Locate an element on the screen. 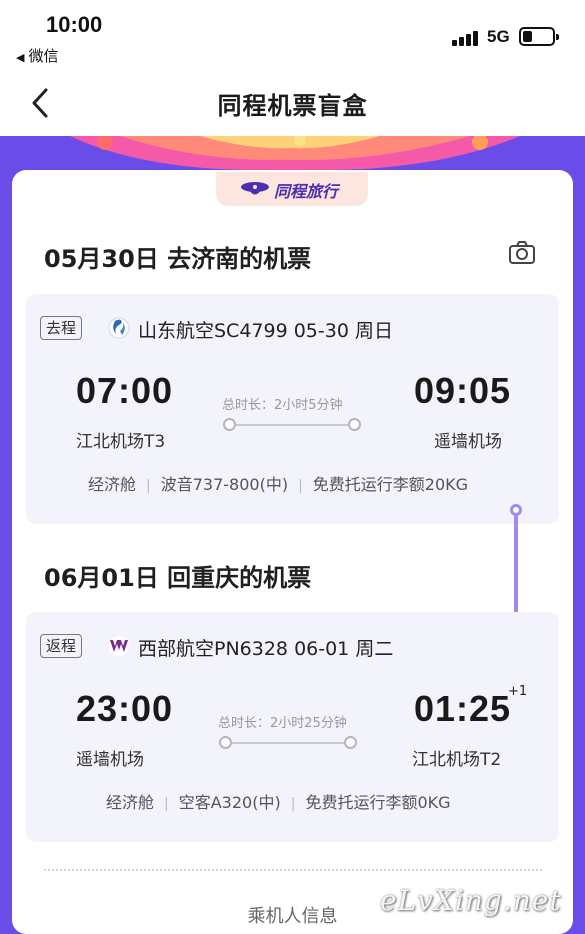 This screenshot has width=585, height=934. brand-tab: 同程旅行 is located at coordinates (292, 189).